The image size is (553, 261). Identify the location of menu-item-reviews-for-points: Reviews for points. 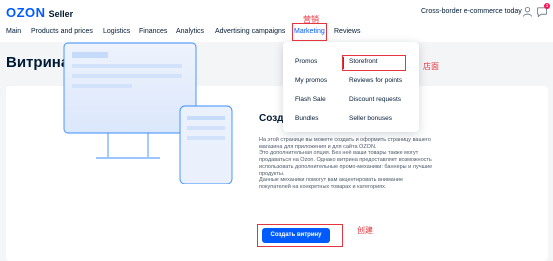
(375, 80).